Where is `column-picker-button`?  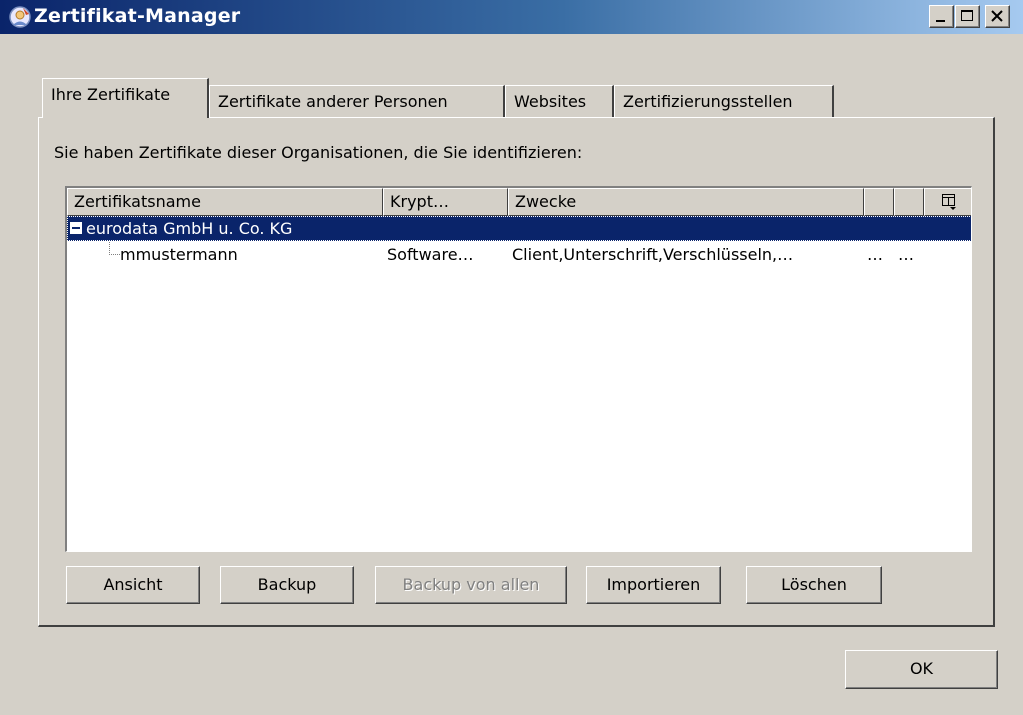 column-picker-button is located at coordinates (947, 202).